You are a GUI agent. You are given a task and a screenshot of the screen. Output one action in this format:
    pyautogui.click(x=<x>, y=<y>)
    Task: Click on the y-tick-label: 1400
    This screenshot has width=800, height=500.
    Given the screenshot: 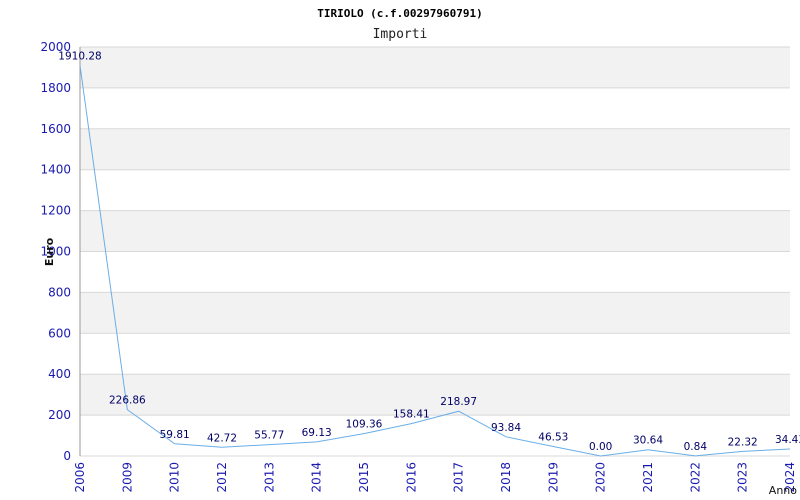 What is the action you would take?
    pyautogui.click(x=55, y=170)
    